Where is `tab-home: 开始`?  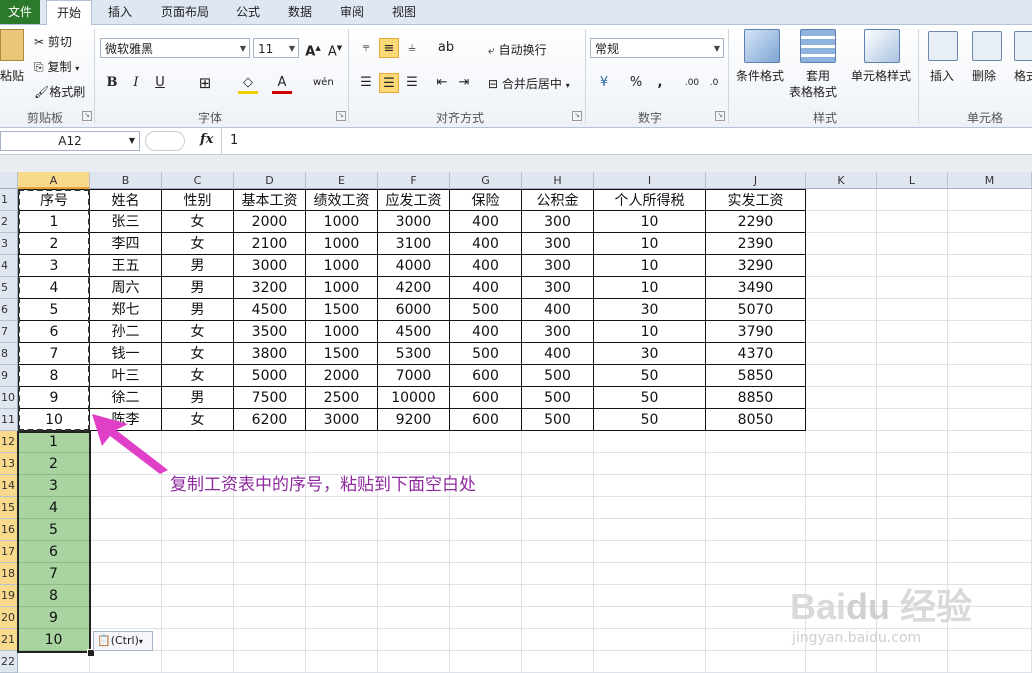 tab-home: 开始 is located at coordinates (69, 13).